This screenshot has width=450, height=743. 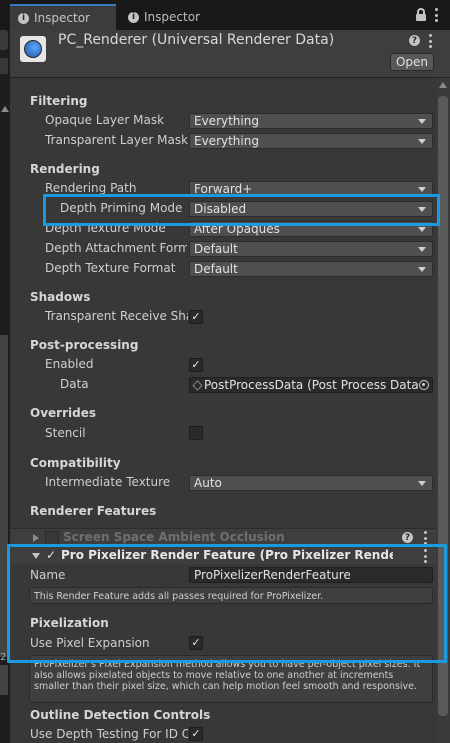 What do you see at coordinates (109, 734) in the screenshot?
I see `depth-testing-label: Use Depth Testing For ID O` at bounding box center [109, 734].